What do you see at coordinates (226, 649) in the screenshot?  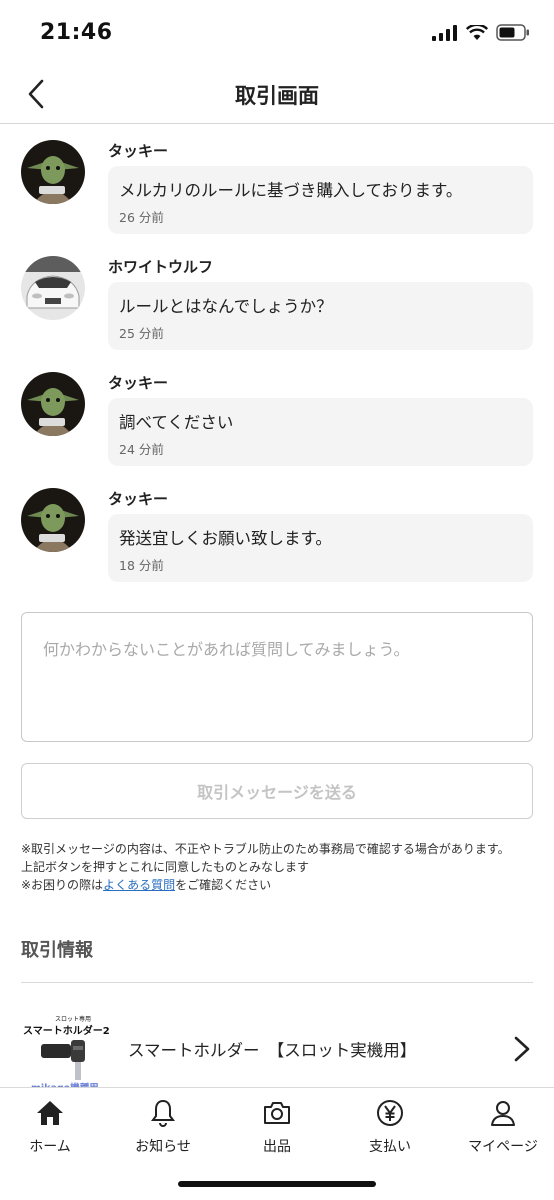 I see `message-input-placeholder: 何かわからないことがあれば質問してみましょう。` at bounding box center [226, 649].